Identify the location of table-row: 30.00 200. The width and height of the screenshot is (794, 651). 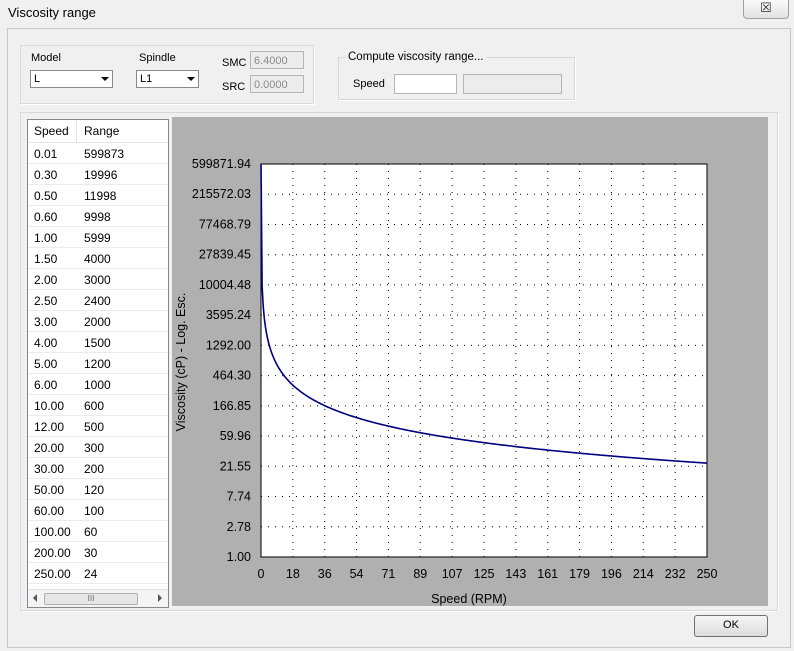
(98, 468).